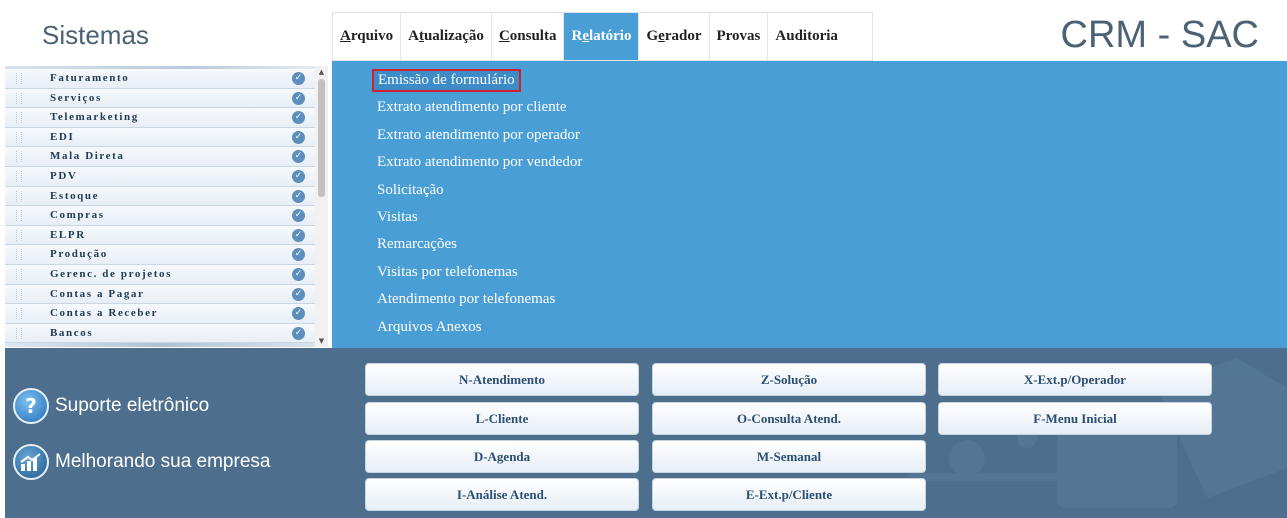  I want to click on sidebar-item: Estoque ✓, so click(160, 196).